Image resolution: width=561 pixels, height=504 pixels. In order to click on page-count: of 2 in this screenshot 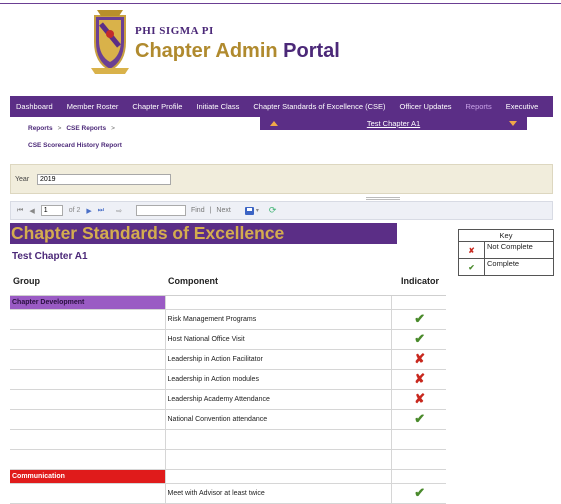, I will do `click(74, 210)`.